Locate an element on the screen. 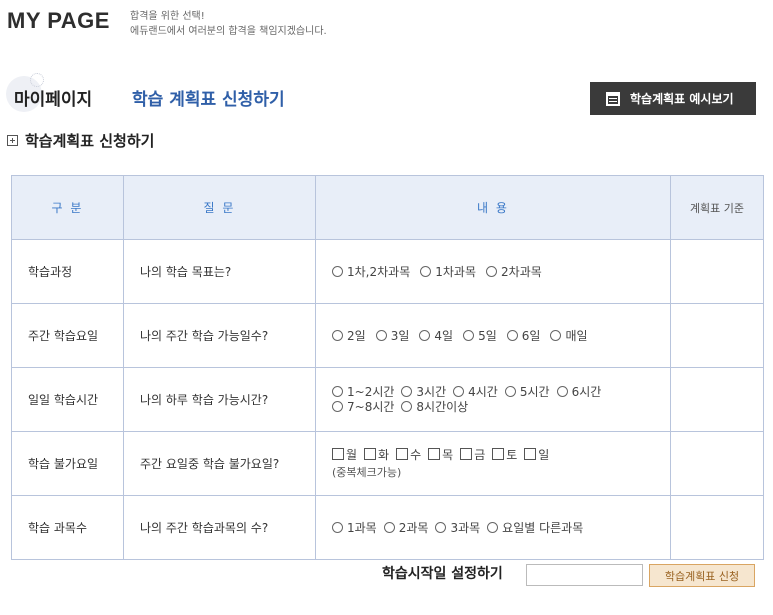 The image size is (773, 615). calendar-icon is located at coordinates (613, 98).